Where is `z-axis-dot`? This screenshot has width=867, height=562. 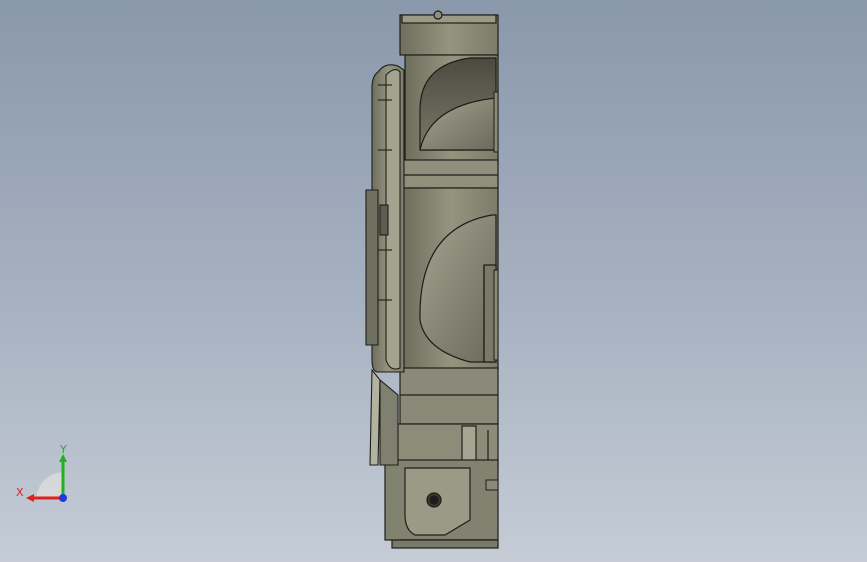
z-axis-dot is located at coordinates (63, 498).